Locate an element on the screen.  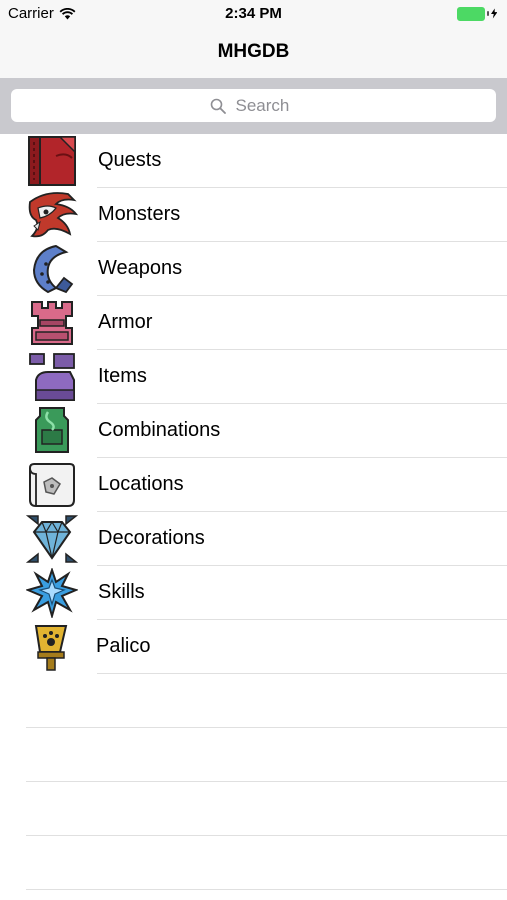
status-bar: Carrier 2:34 PM is located at coordinates (253, 14).